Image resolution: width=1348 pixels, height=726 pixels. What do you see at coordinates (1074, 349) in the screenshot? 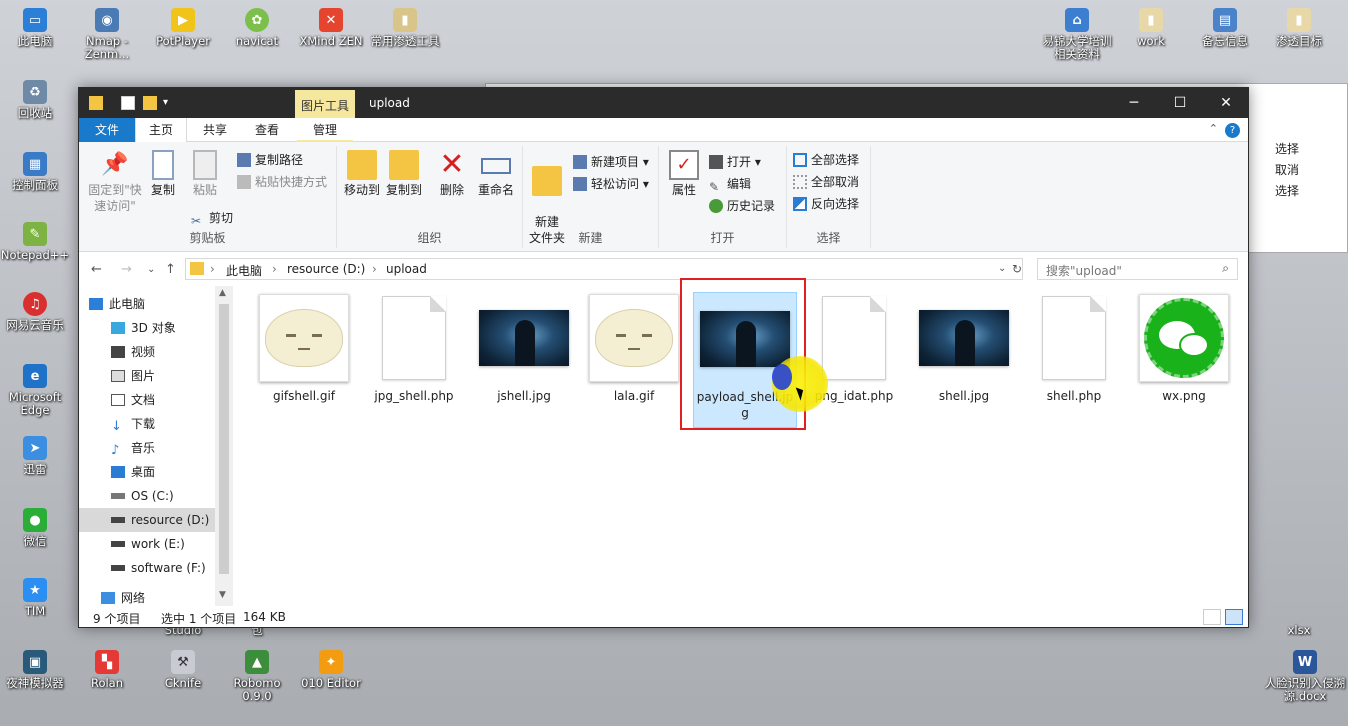
I see `file-item: shell.php` at bounding box center [1074, 349].